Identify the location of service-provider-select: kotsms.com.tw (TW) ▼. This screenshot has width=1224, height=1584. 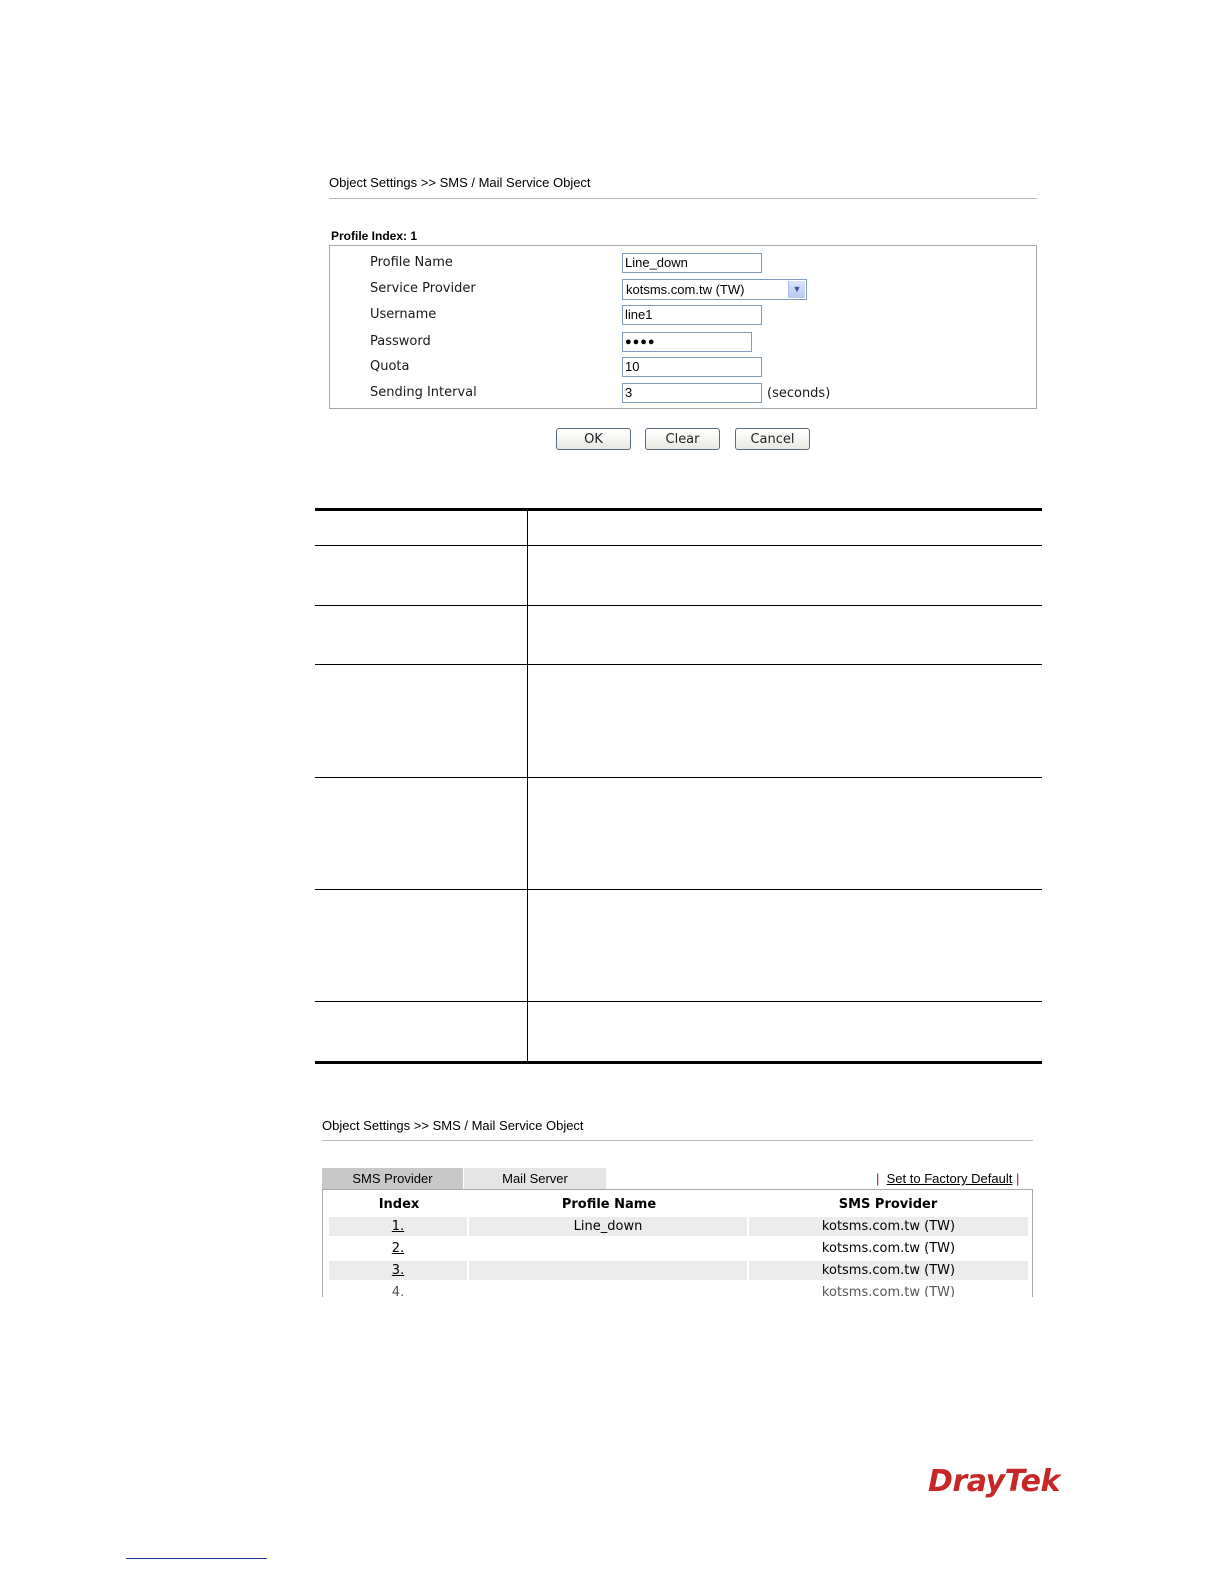
(714, 289).